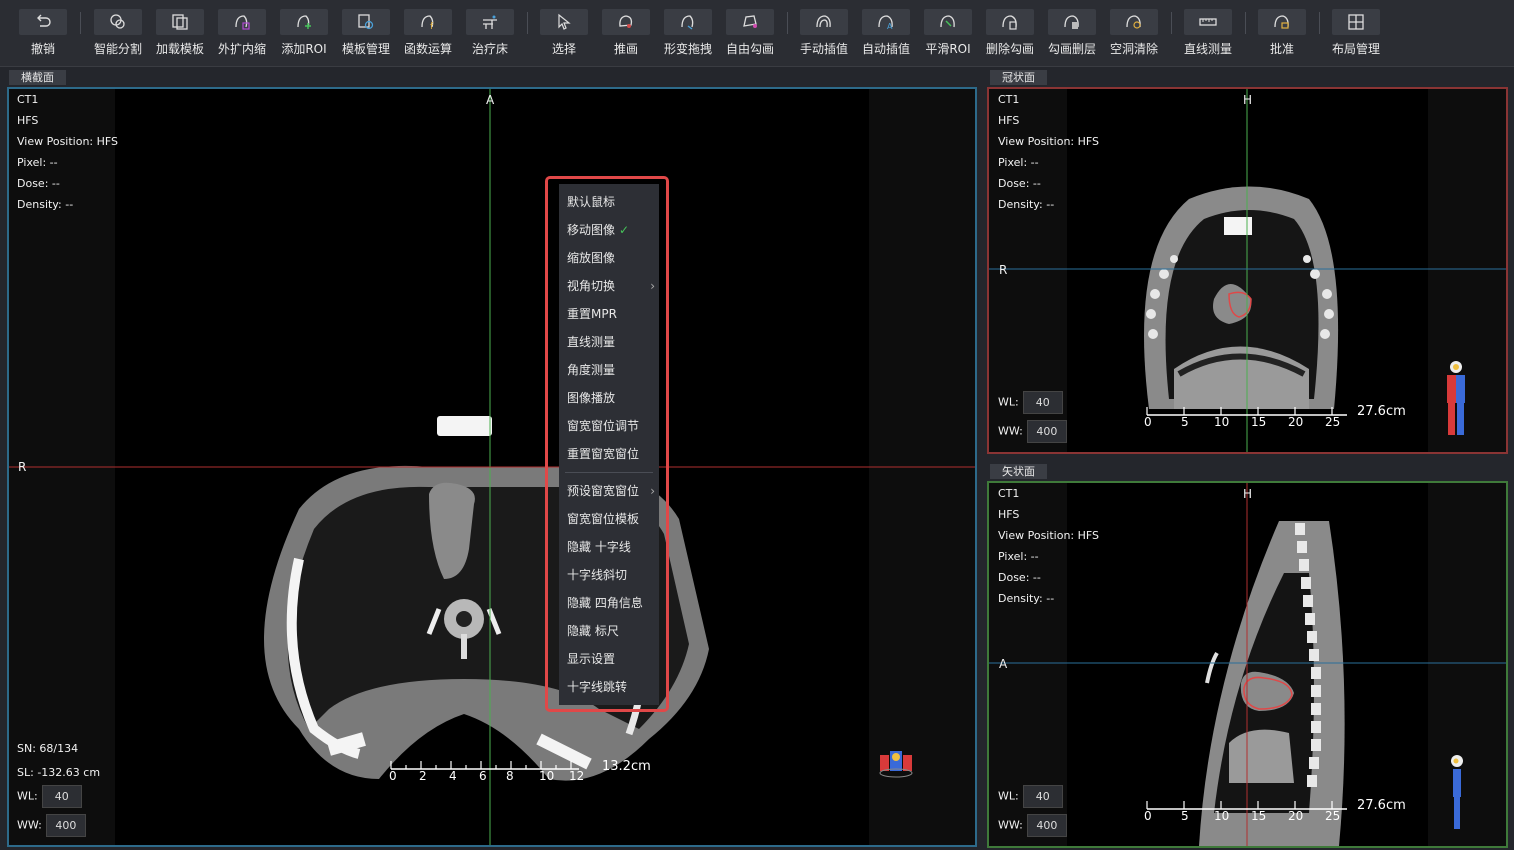 The width and height of the screenshot is (1514, 850). What do you see at coordinates (428, 35) in the screenshot?
I see `function-button: f 函数运算` at bounding box center [428, 35].